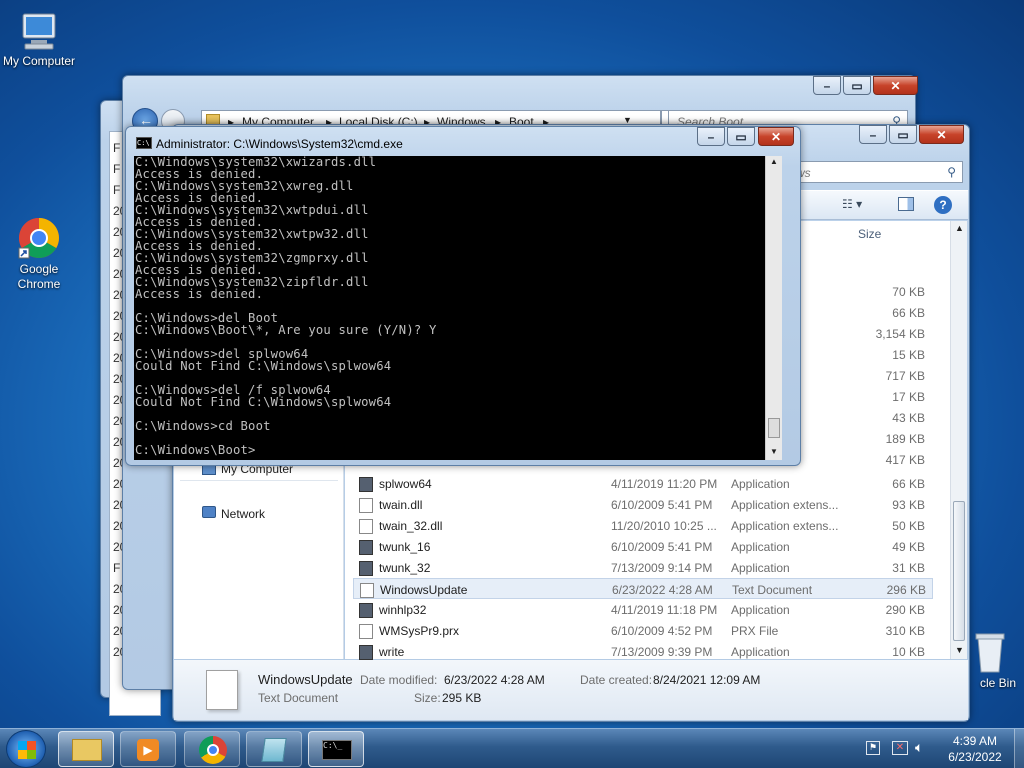 The height and width of the screenshot is (768, 1024). I want to click on file-size: 31 KB, so click(908, 568).